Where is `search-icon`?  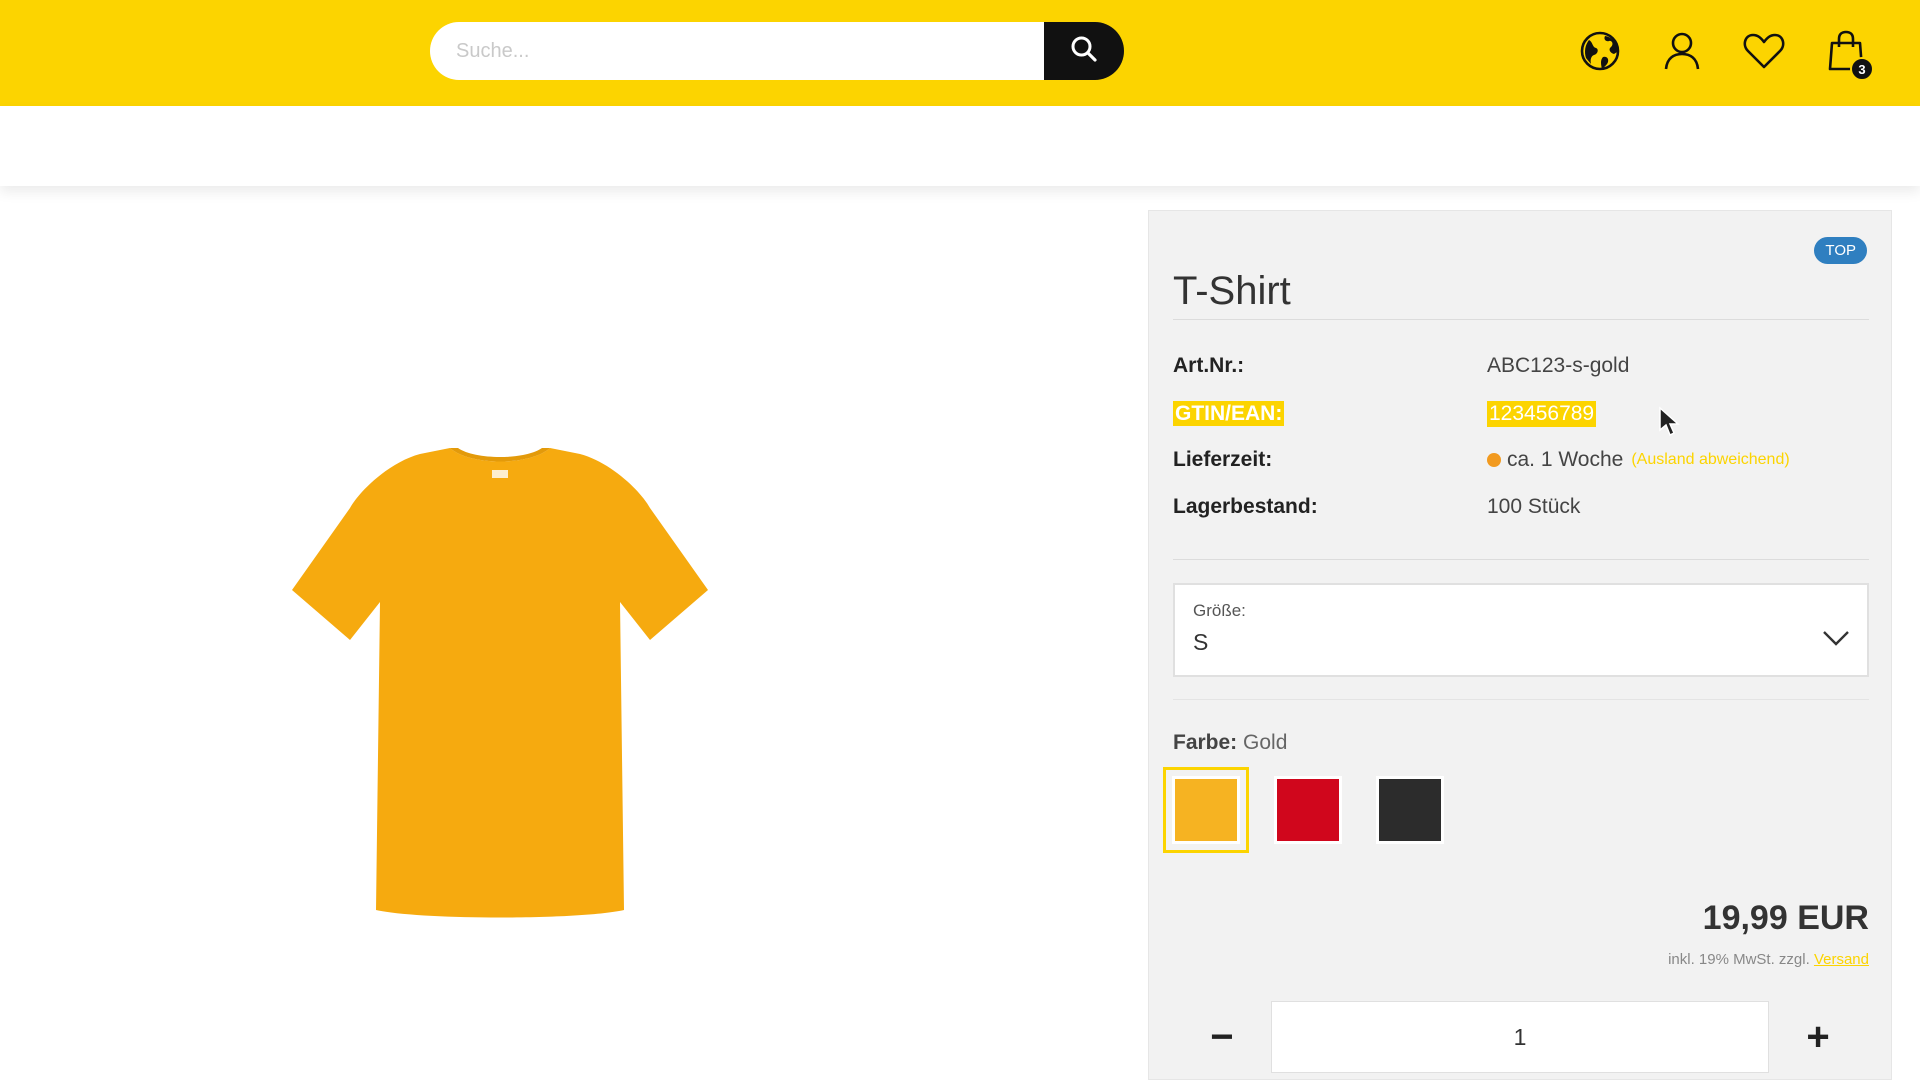 search-icon is located at coordinates (1084, 51).